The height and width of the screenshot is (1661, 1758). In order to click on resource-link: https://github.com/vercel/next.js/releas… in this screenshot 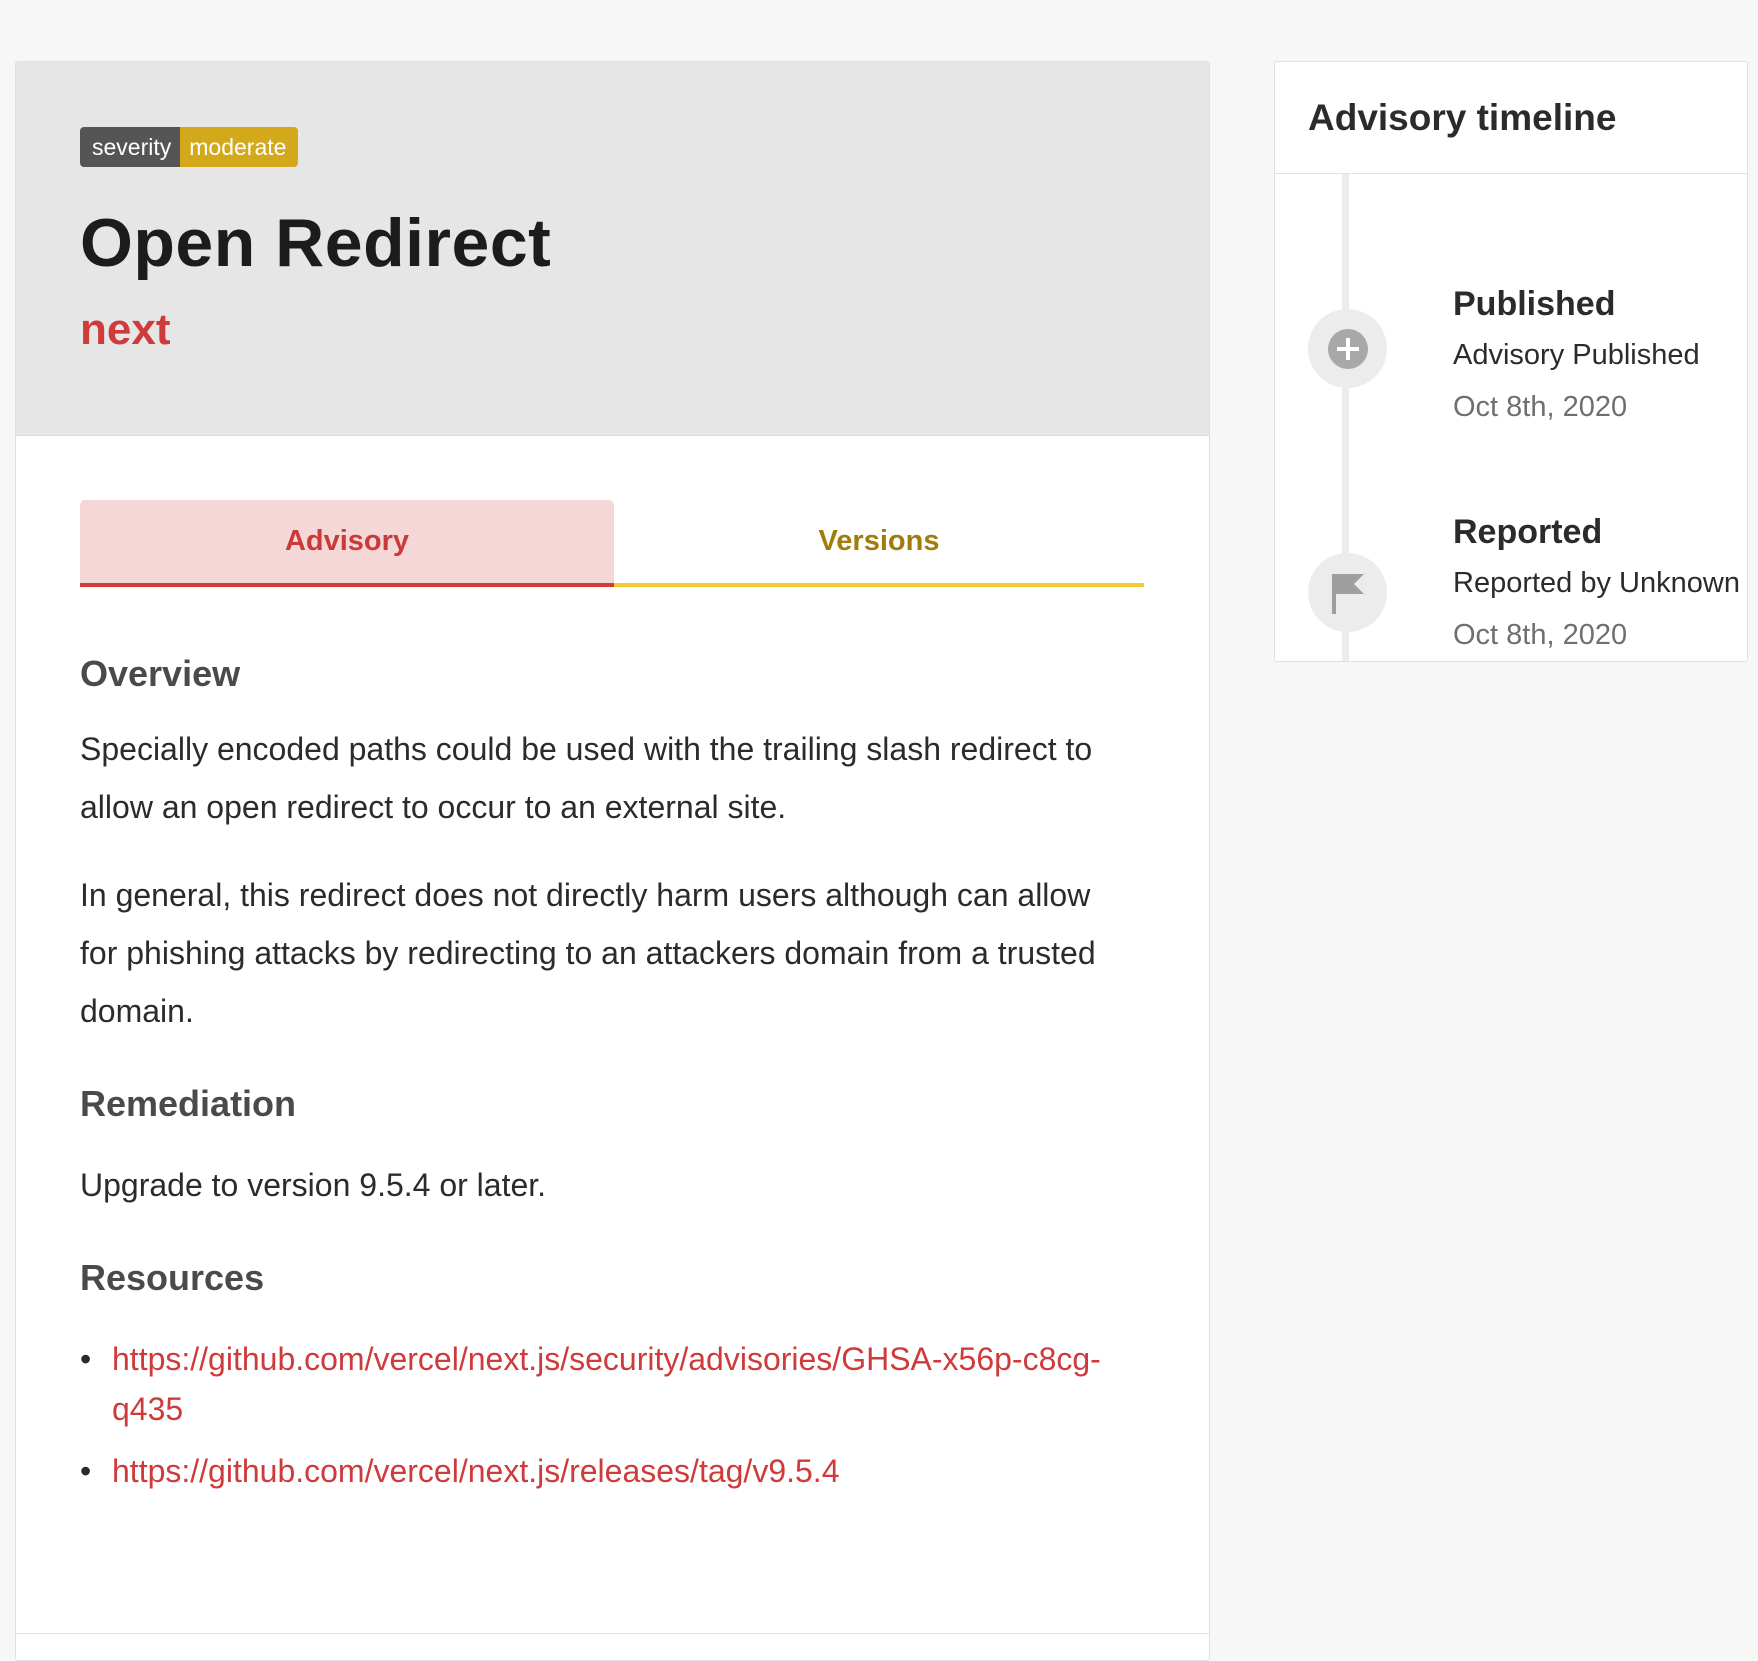, I will do `click(475, 1471)`.